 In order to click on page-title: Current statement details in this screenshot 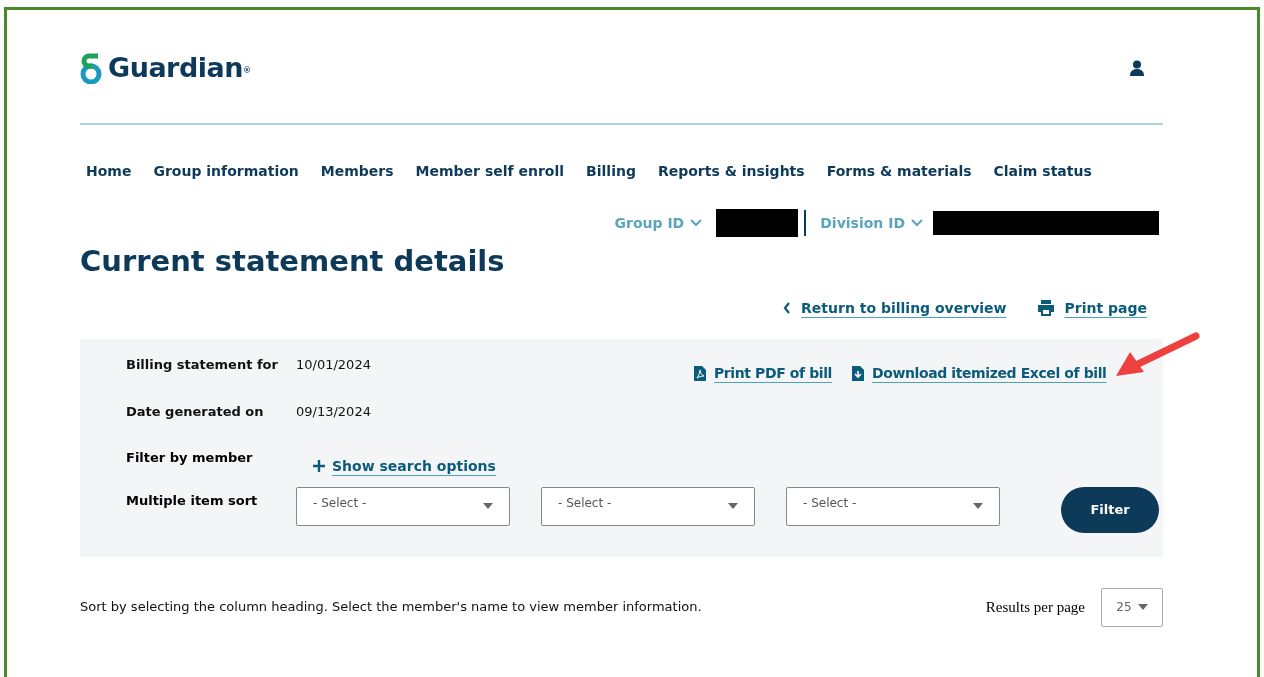, I will do `click(293, 261)`.